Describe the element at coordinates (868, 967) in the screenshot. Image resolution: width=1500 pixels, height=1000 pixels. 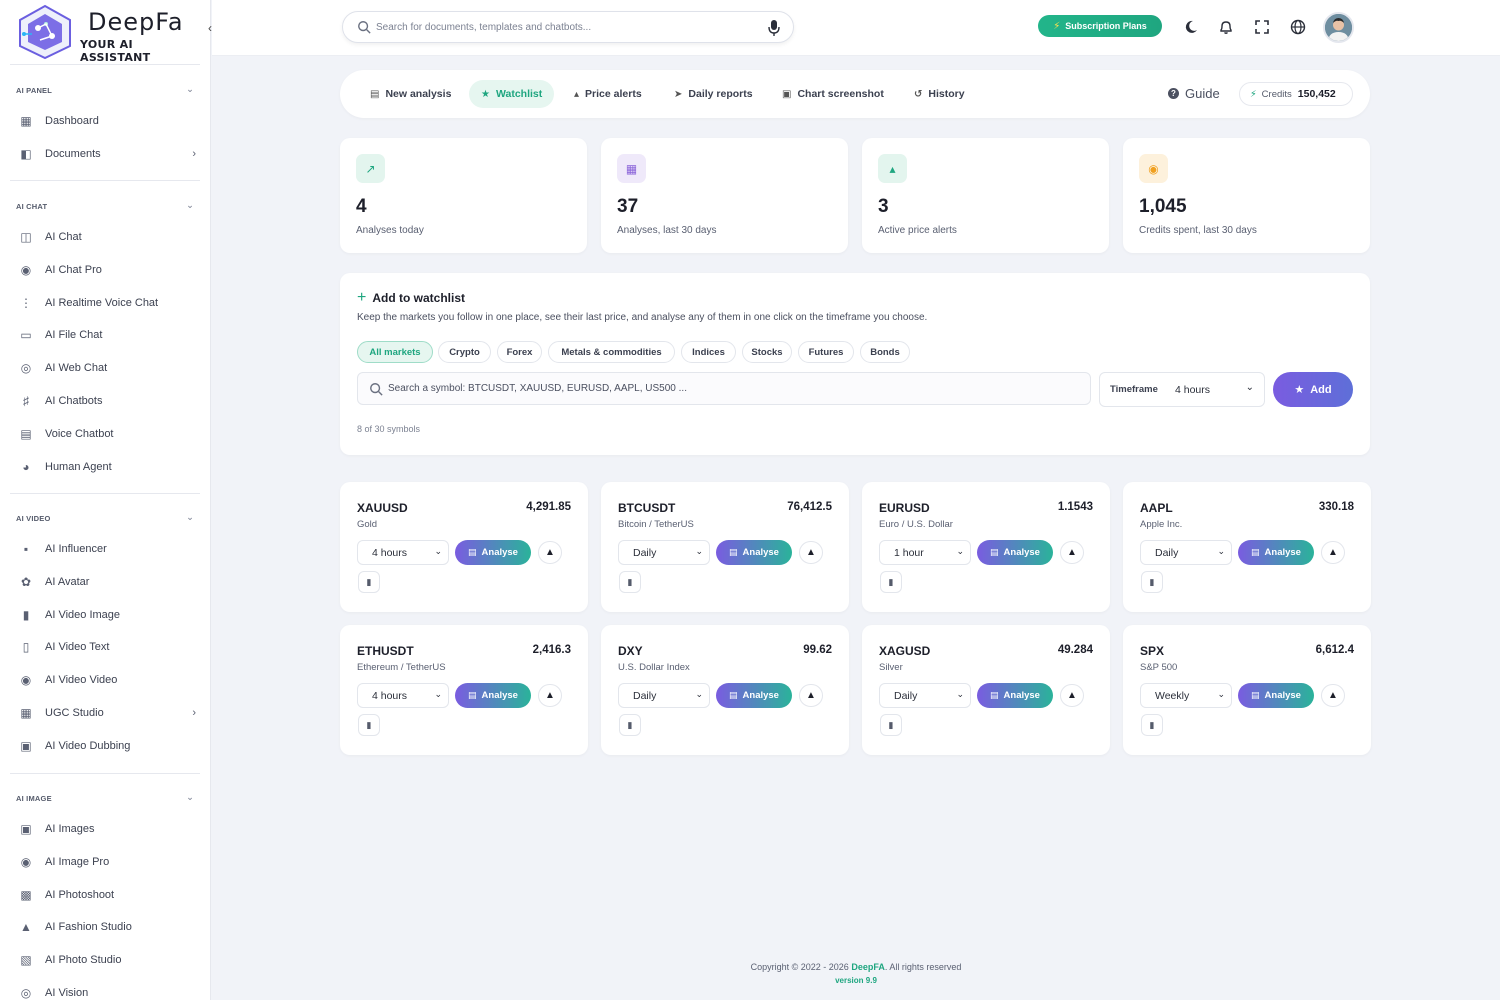
I see `footer-brand-link: DeepFA` at that location.